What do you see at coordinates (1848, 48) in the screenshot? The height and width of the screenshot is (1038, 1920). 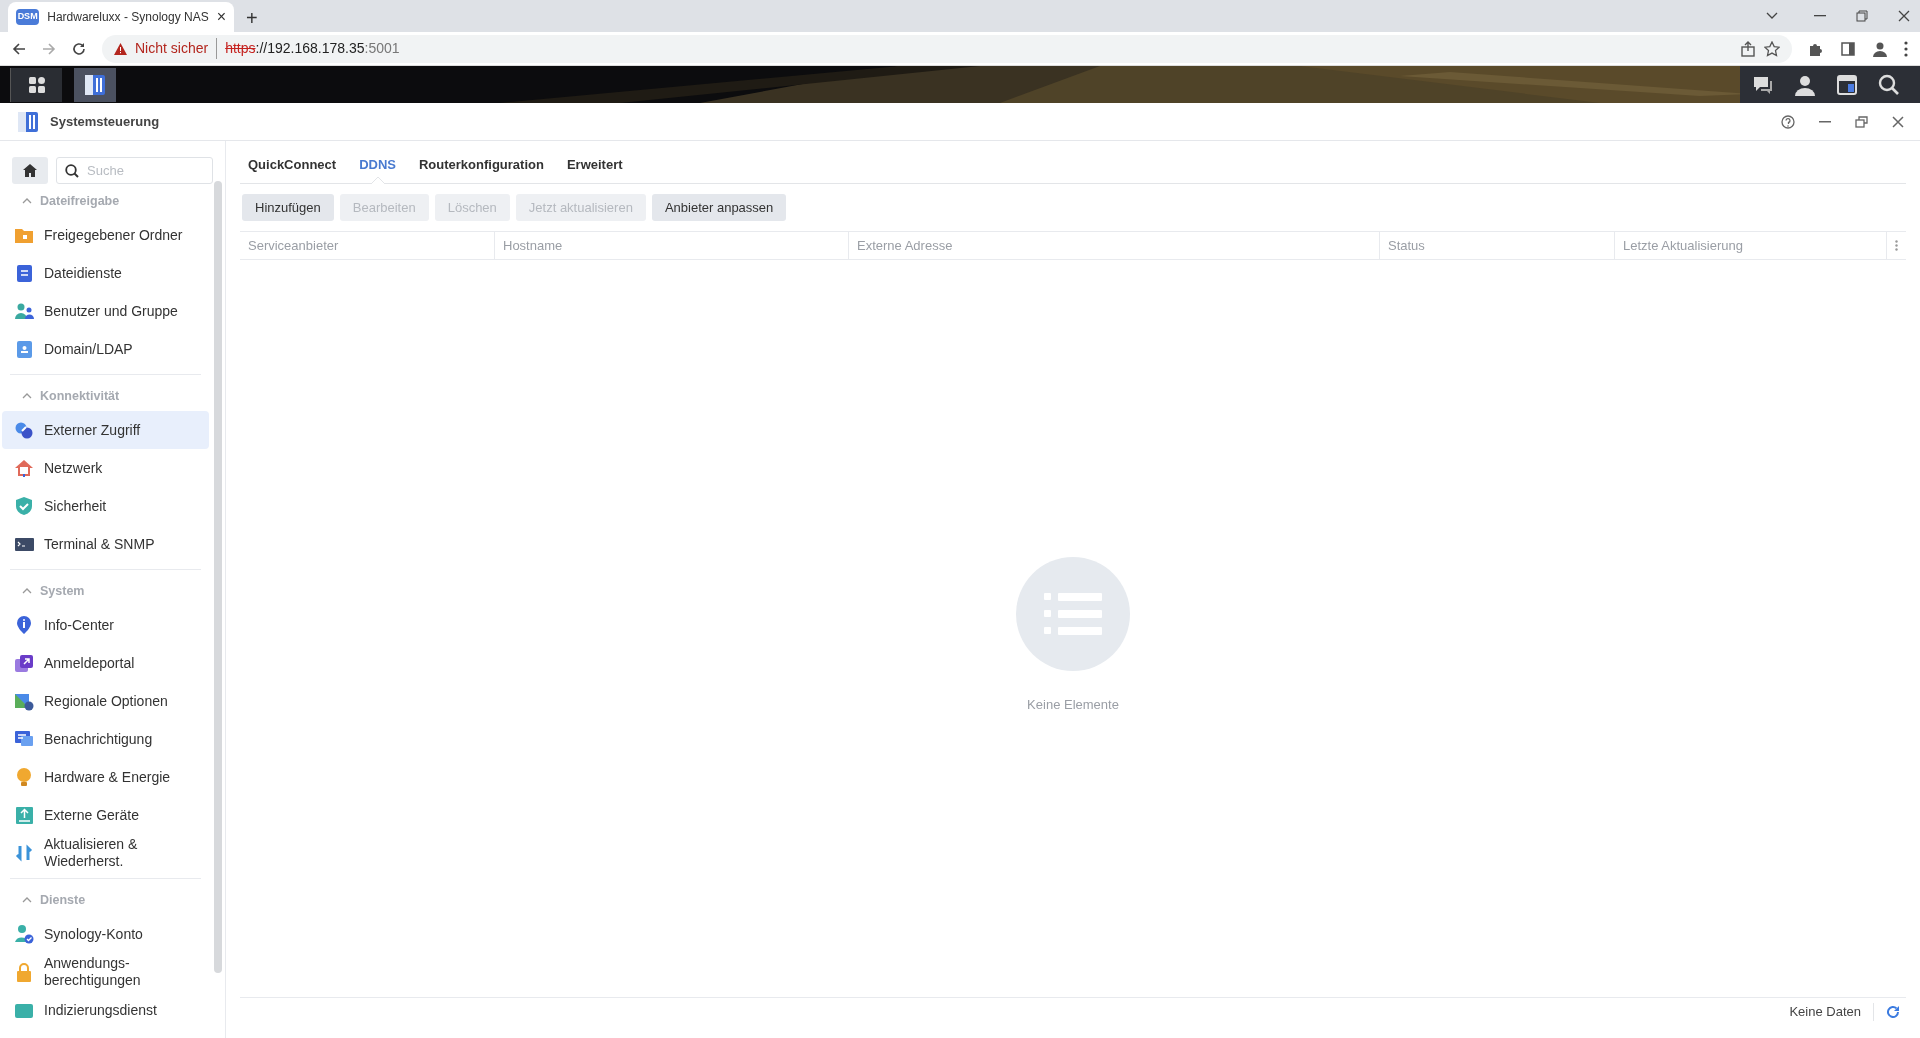 I see `side-panel-icon` at bounding box center [1848, 48].